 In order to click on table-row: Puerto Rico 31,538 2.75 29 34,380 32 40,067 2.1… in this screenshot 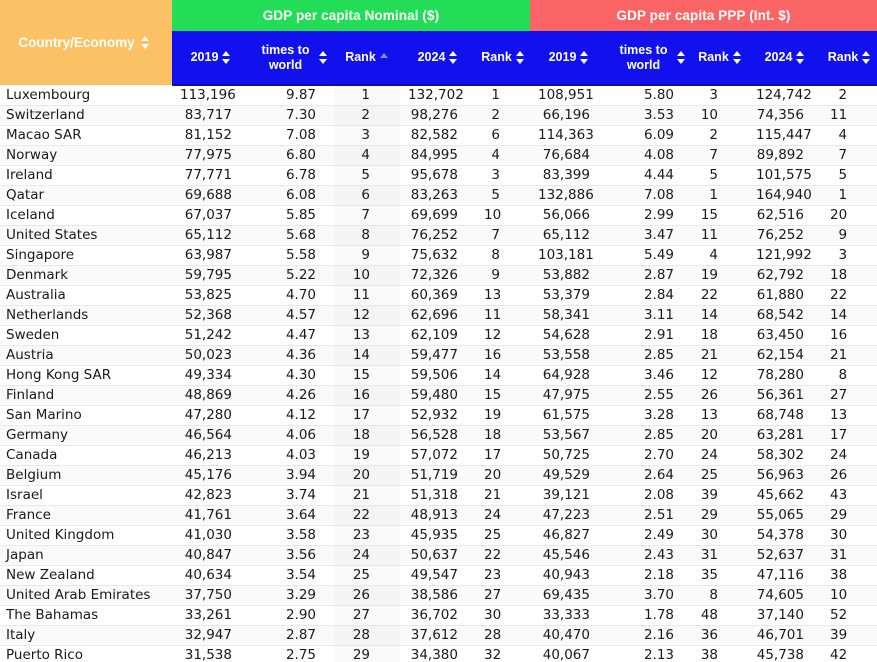, I will do `click(438, 653)`.